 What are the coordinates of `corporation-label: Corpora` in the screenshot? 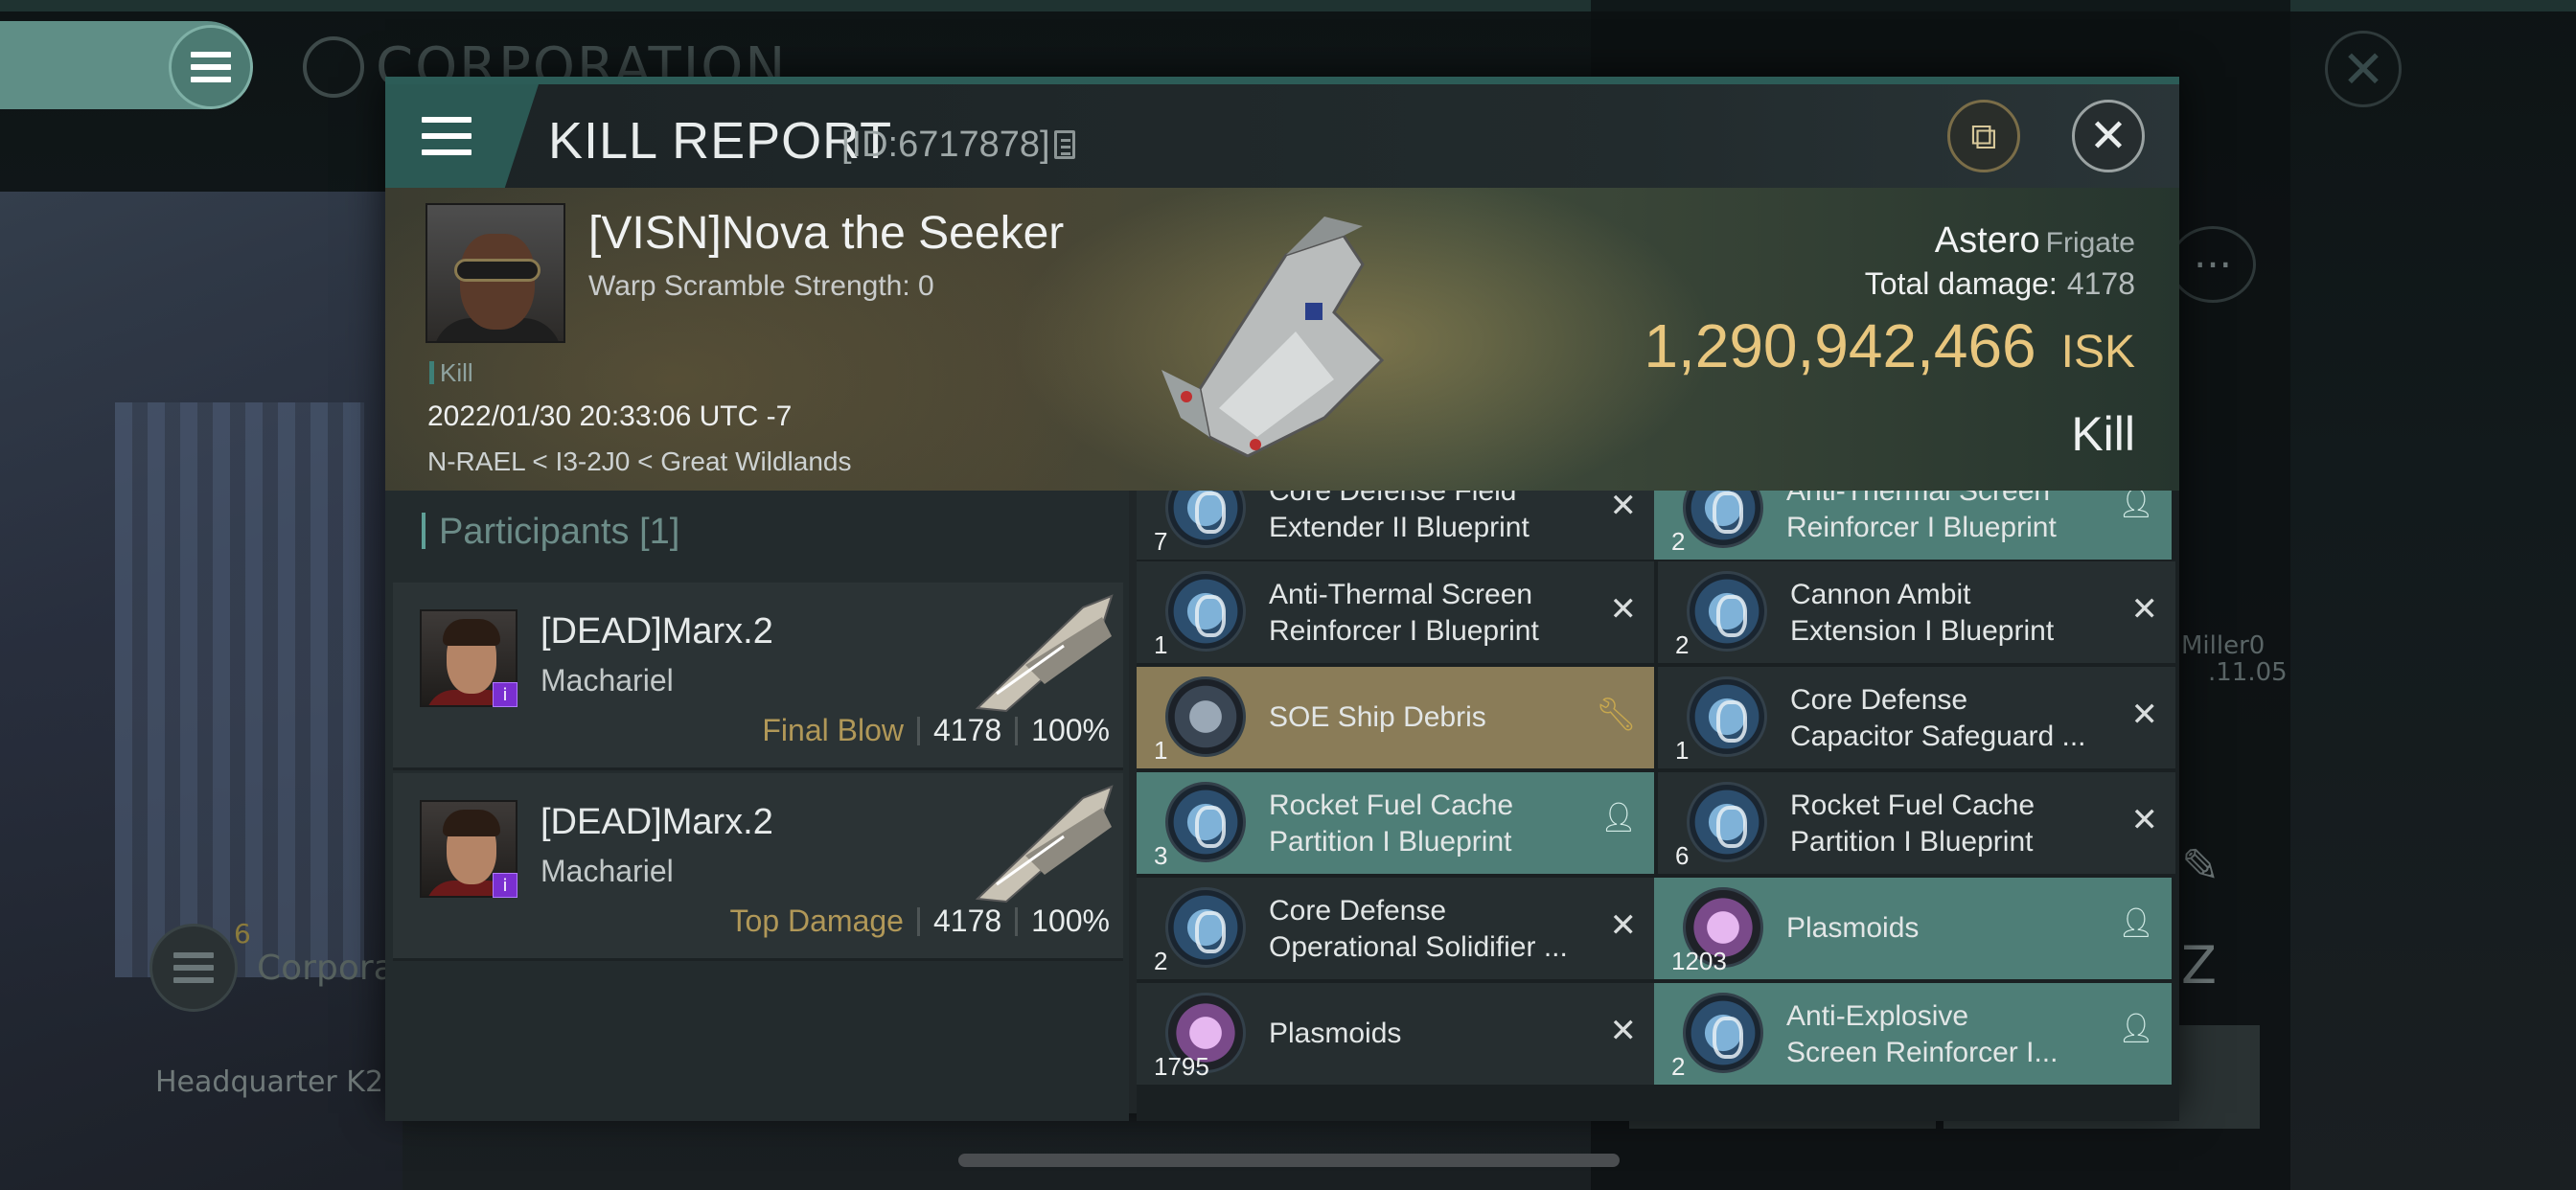 It's located at (326, 968).